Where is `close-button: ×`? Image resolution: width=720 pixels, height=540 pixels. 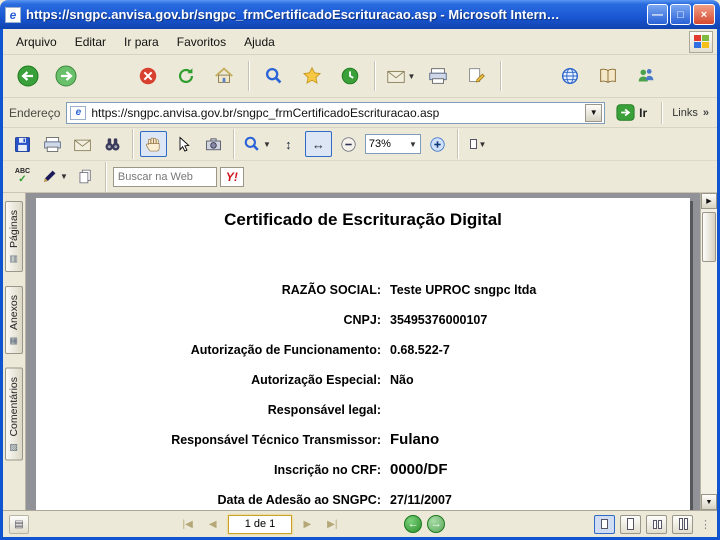
close-button: × is located at coordinates (704, 14).